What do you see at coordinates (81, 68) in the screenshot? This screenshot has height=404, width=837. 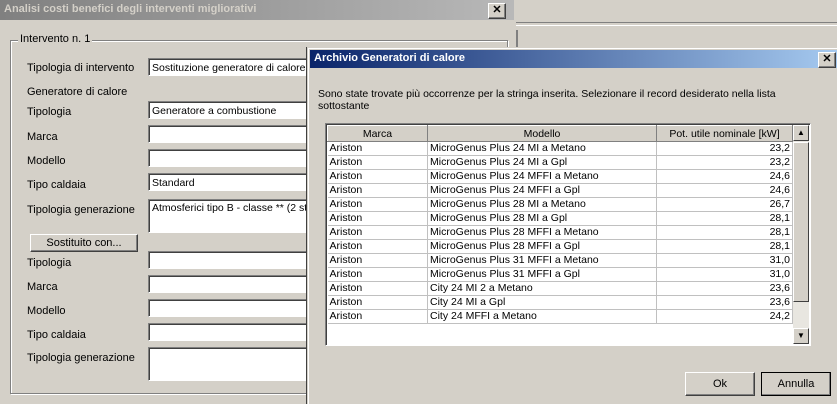 I see `tipologia-intervento-label: Tipologia di intervento` at bounding box center [81, 68].